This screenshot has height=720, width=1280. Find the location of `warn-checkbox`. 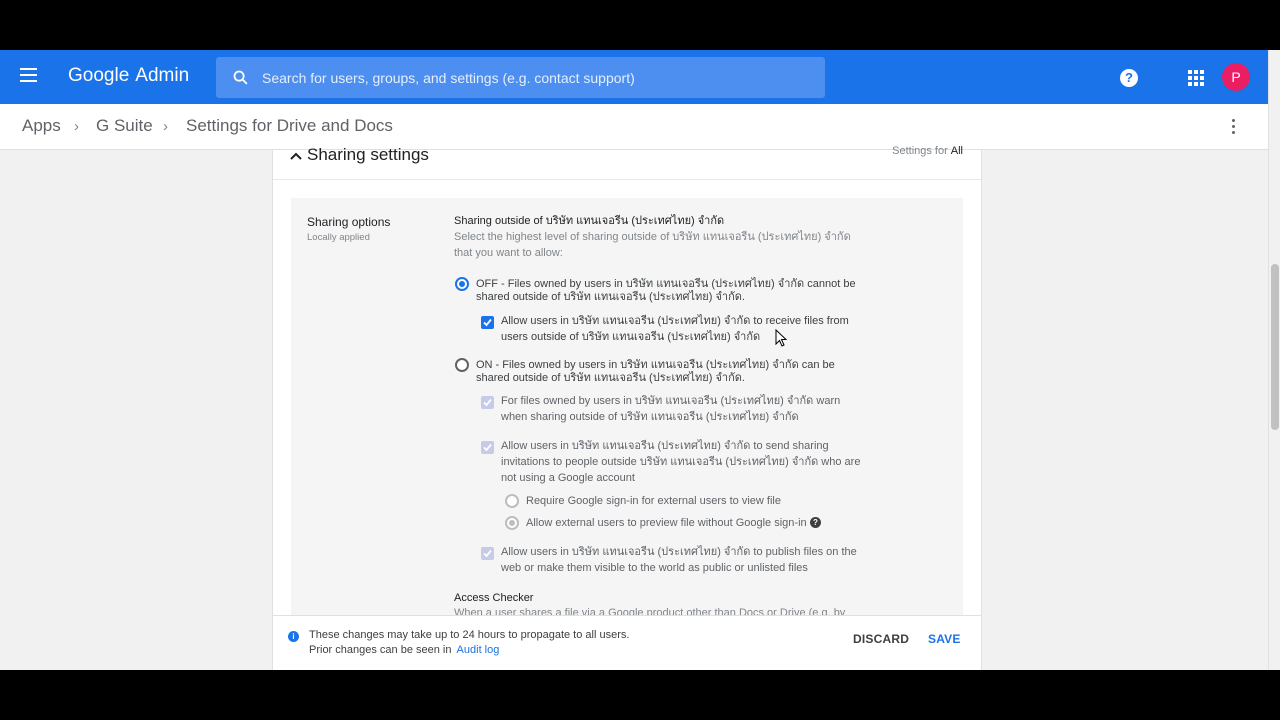

warn-checkbox is located at coordinates (487, 402).